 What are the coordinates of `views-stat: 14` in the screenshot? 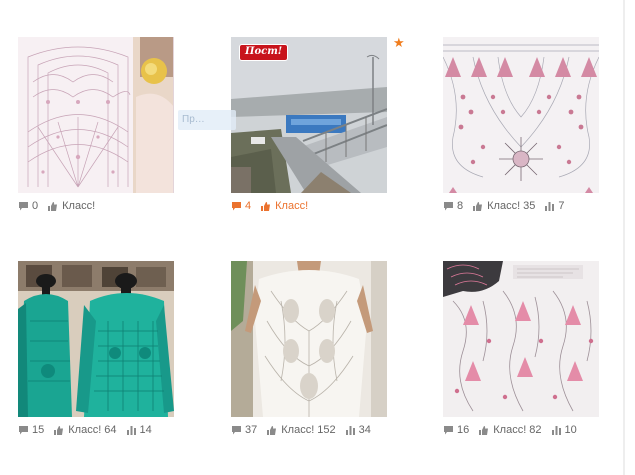 It's located at (139, 430).